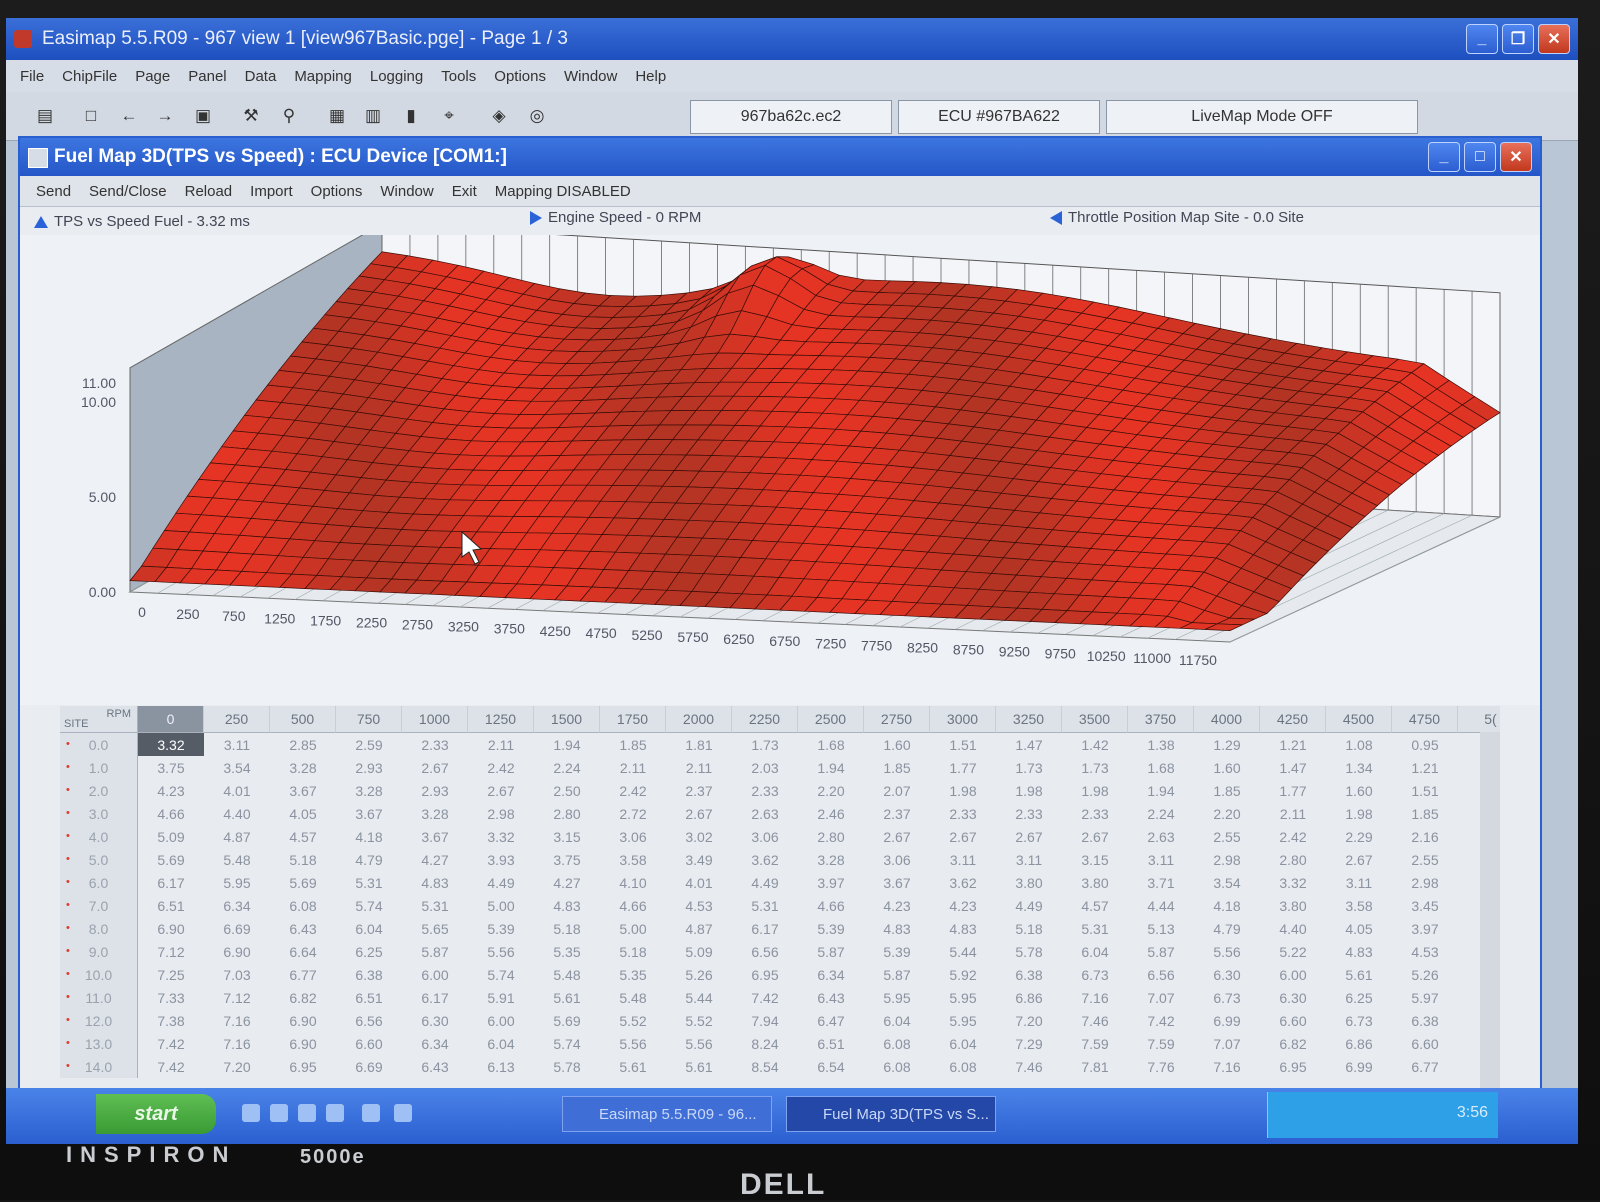 The image size is (1600, 1202). I want to click on column-header: 750, so click(369, 719).